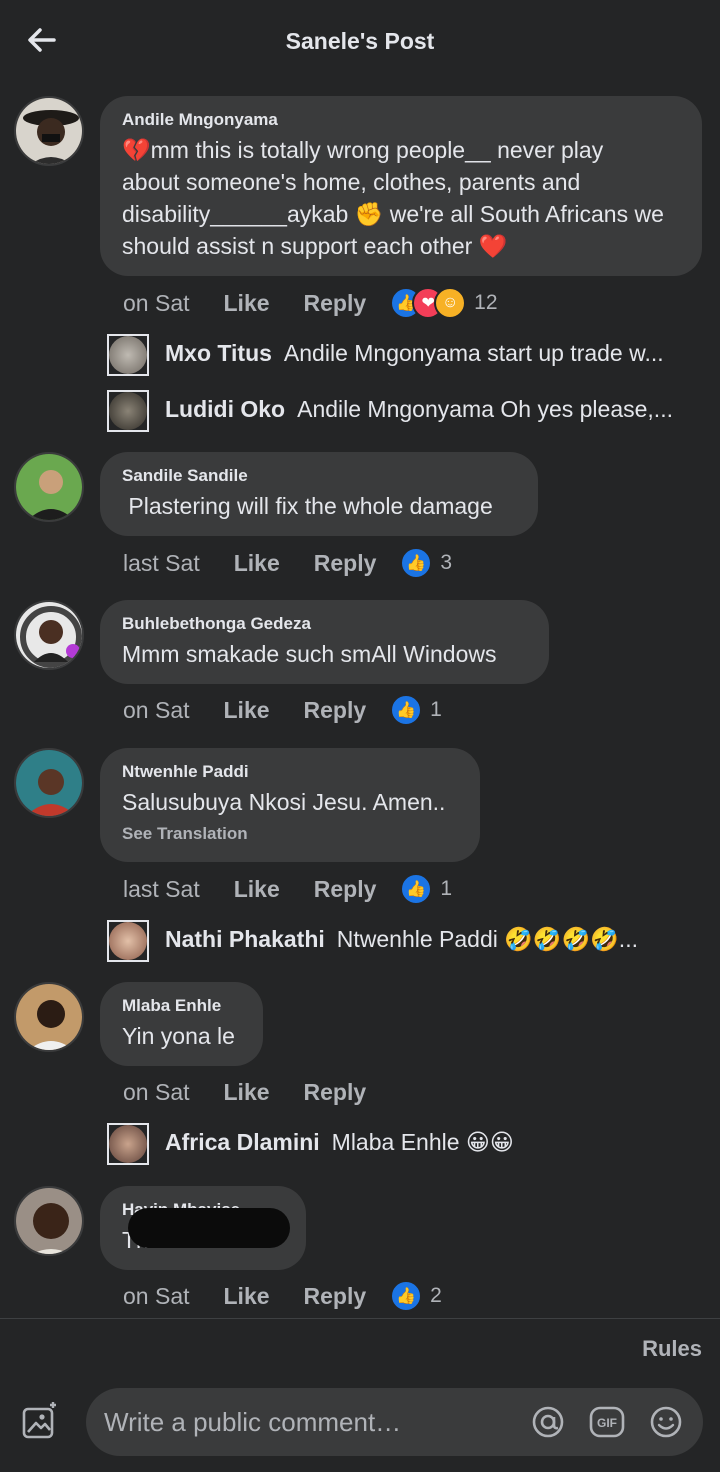 The height and width of the screenshot is (1472, 720). Describe the element at coordinates (225, 409) in the screenshot. I see `reply-author: Ludidi Oko` at that location.